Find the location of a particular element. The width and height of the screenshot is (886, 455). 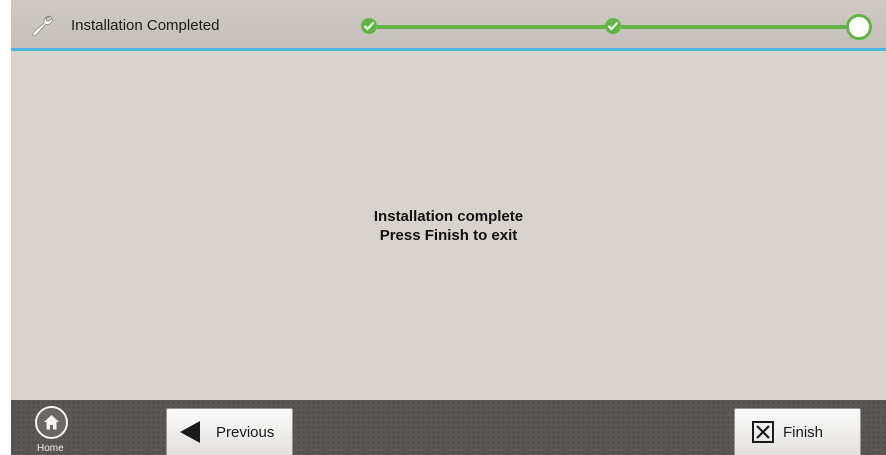

step-3-current-icon is located at coordinates (859, 27).